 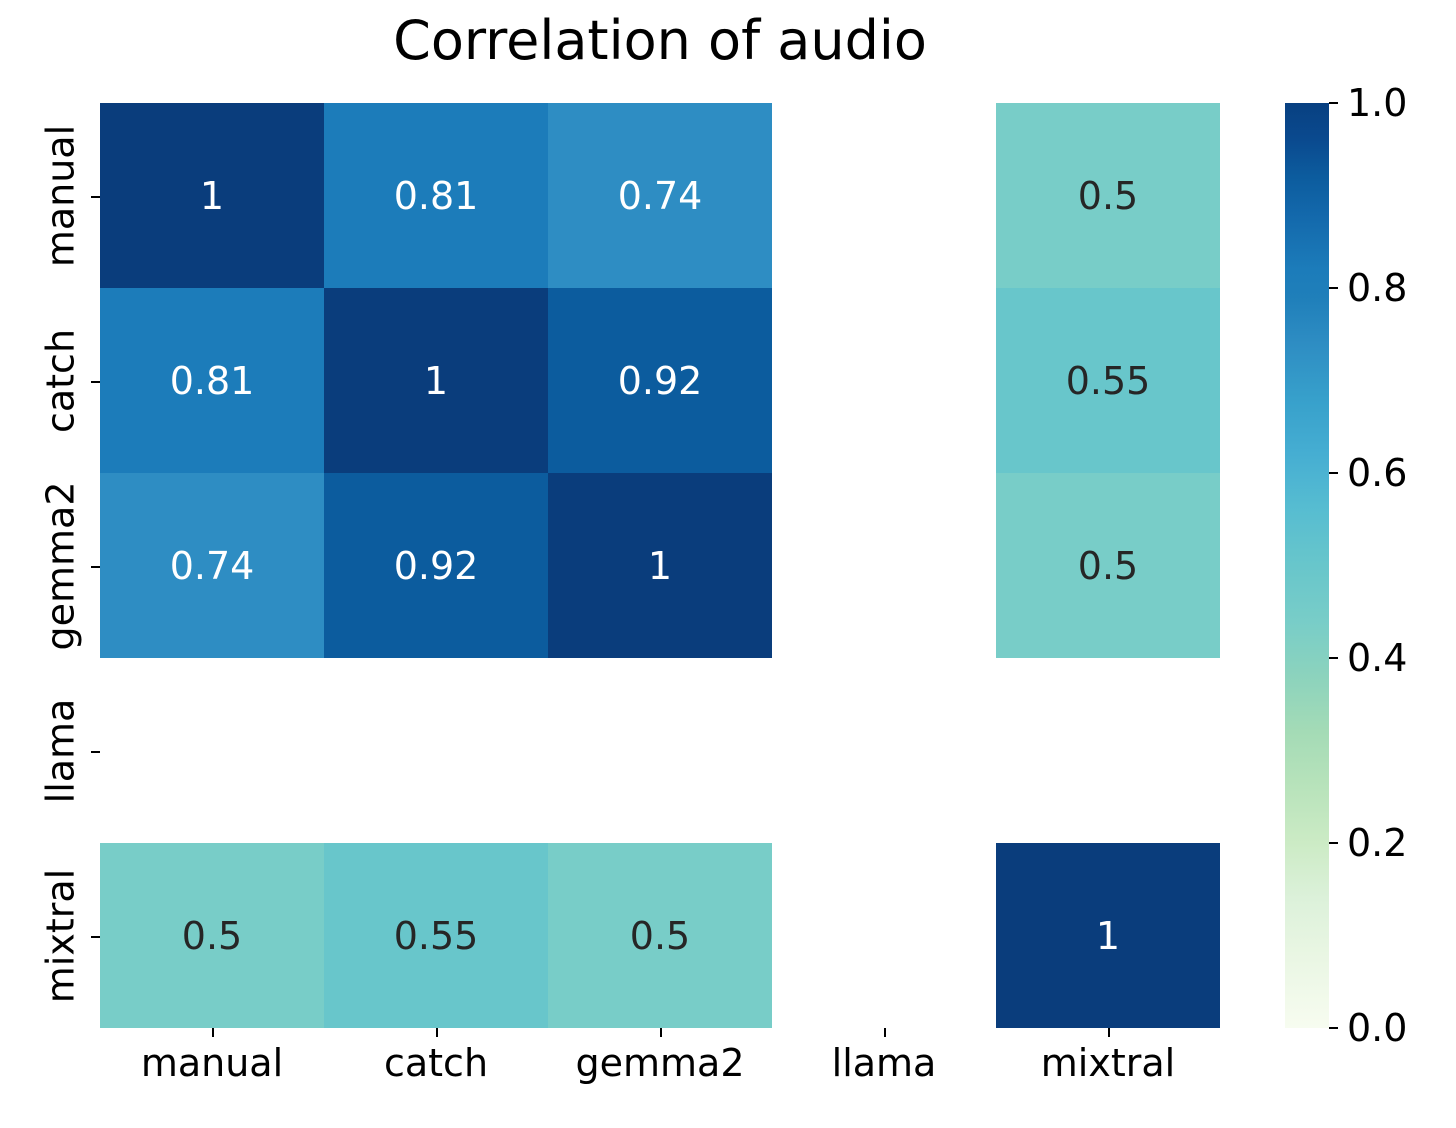 I want to click on x-tick-label-gemma2: gemma2, so click(x=660, y=1063).